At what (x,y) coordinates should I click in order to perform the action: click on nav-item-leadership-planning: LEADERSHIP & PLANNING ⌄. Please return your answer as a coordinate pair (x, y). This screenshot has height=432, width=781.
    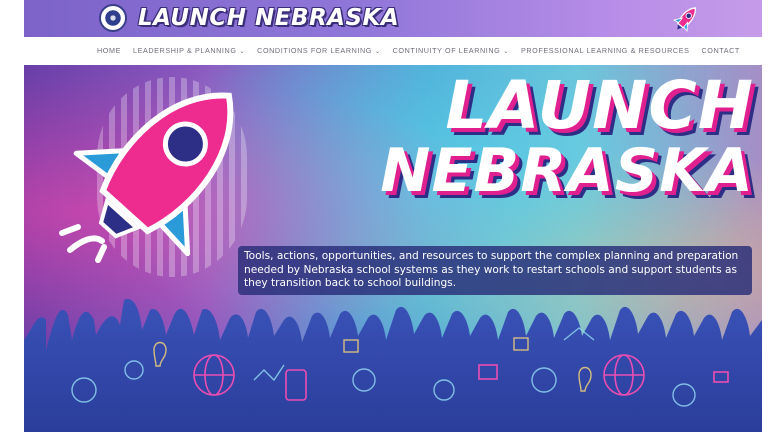
    Looking at the image, I should click on (189, 50).